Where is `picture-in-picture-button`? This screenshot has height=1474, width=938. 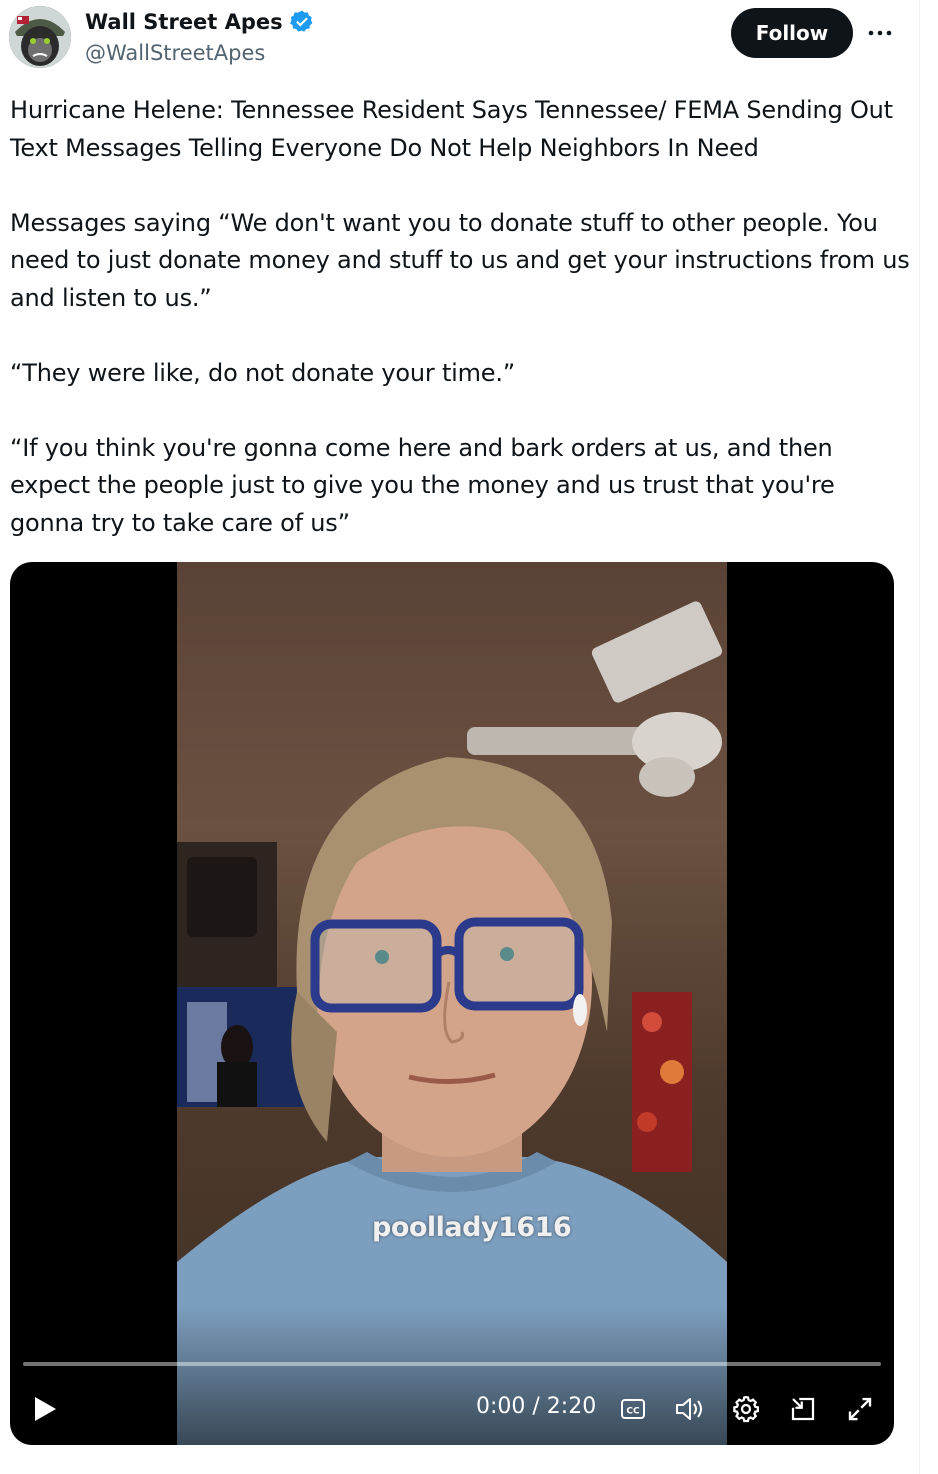
picture-in-picture-button is located at coordinates (803, 1409).